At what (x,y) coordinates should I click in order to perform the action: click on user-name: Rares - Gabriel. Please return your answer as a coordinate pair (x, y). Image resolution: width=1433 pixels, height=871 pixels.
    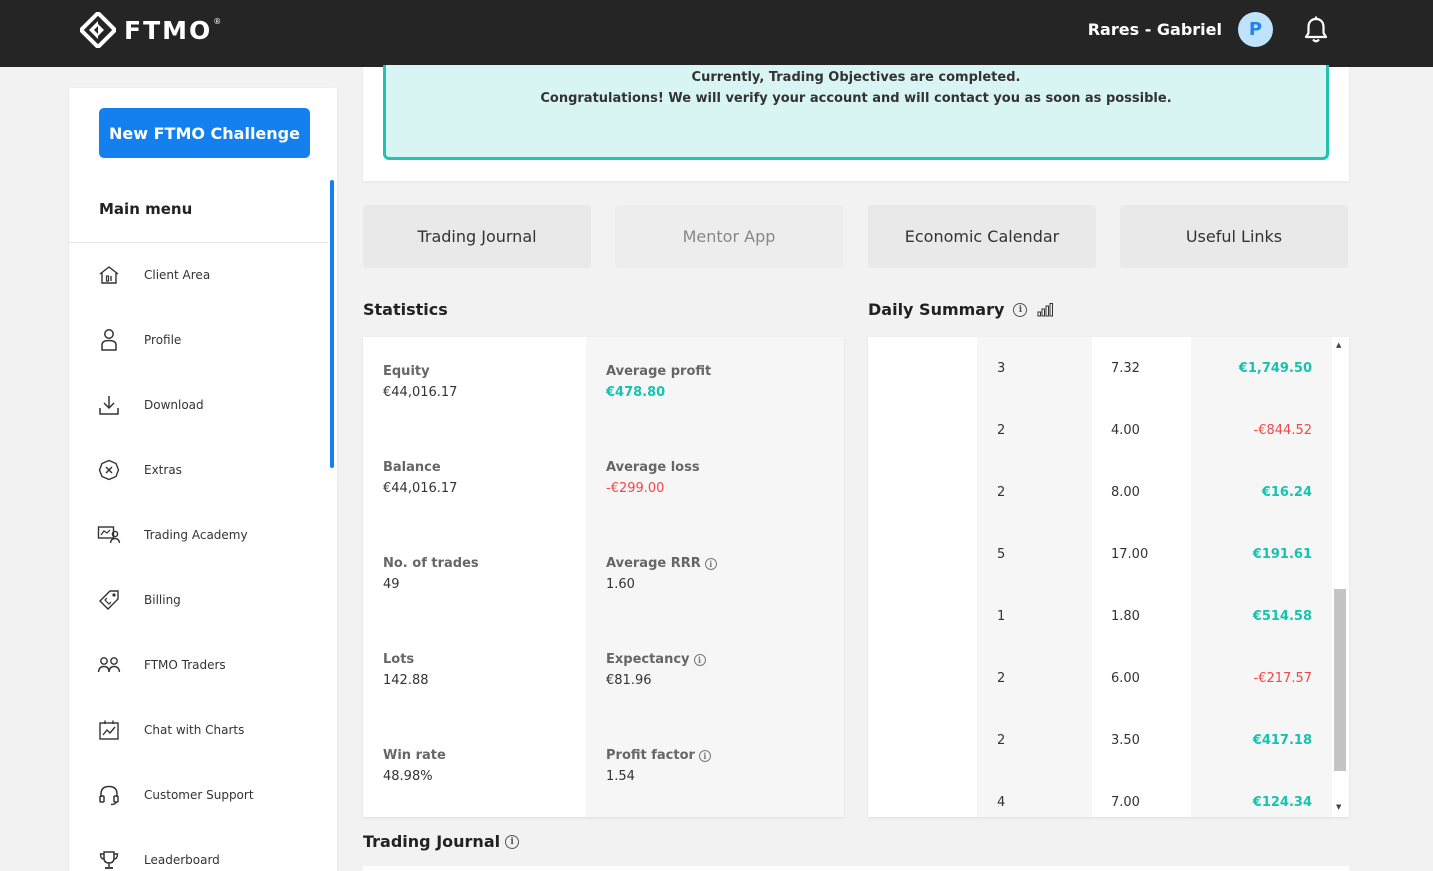
    Looking at the image, I should click on (1155, 29).